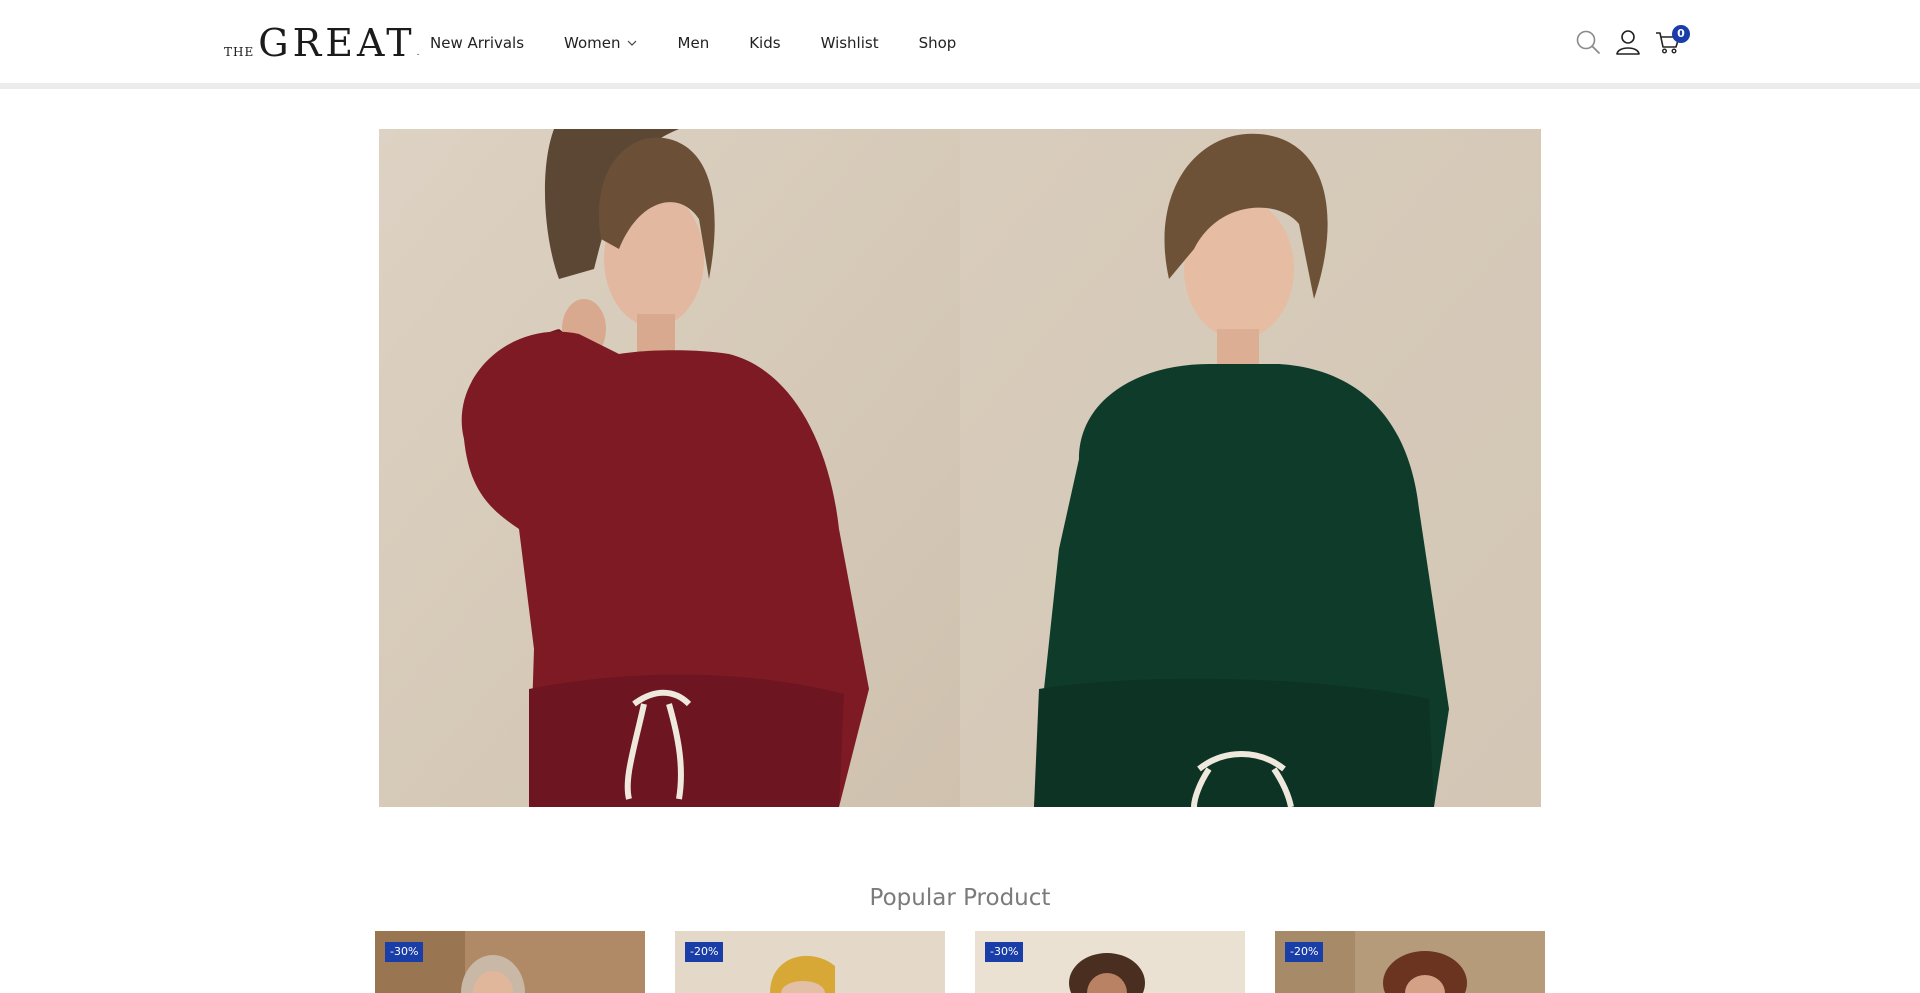  I want to click on account-button, so click(1628, 42).